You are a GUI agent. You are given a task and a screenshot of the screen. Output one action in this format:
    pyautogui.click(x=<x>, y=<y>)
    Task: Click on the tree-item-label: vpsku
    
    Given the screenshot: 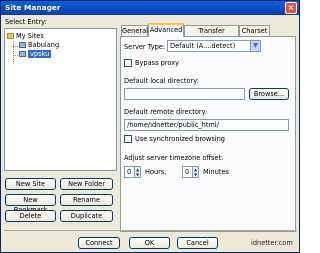 What is the action you would take?
    pyautogui.click(x=40, y=54)
    